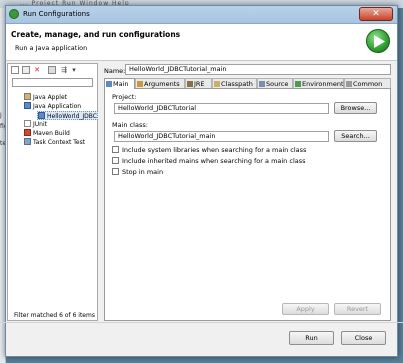 Image resolution: width=403 pixels, height=363 pixels. Describe the element at coordinates (26, 70) in the screenshot. I see `duplicate-icon` at that location.